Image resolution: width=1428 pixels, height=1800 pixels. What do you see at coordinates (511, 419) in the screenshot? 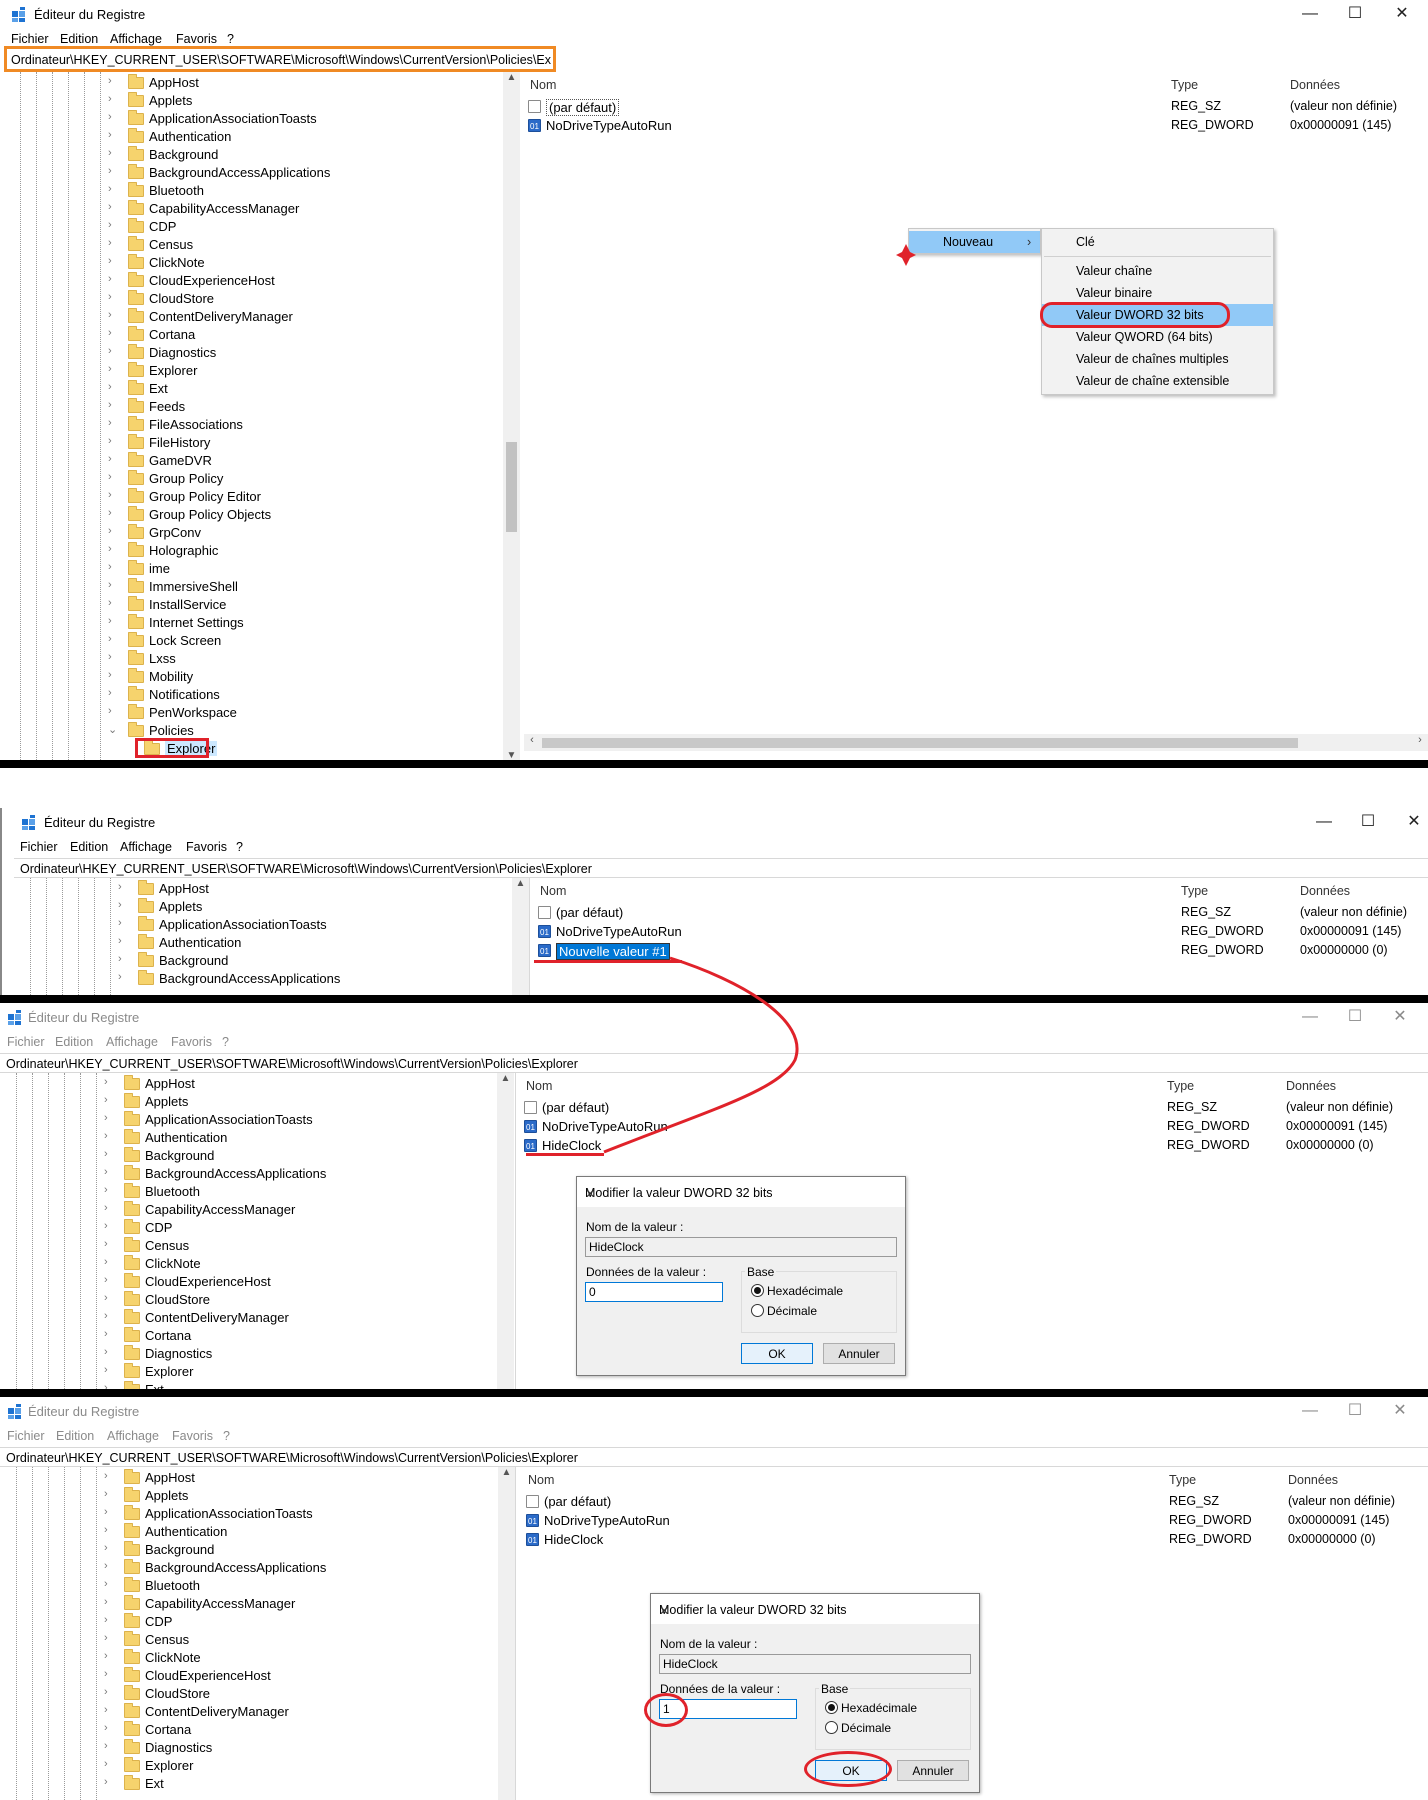
I see `tree-scrollbar: ▲ ▼` at bounding box center [511, 419].